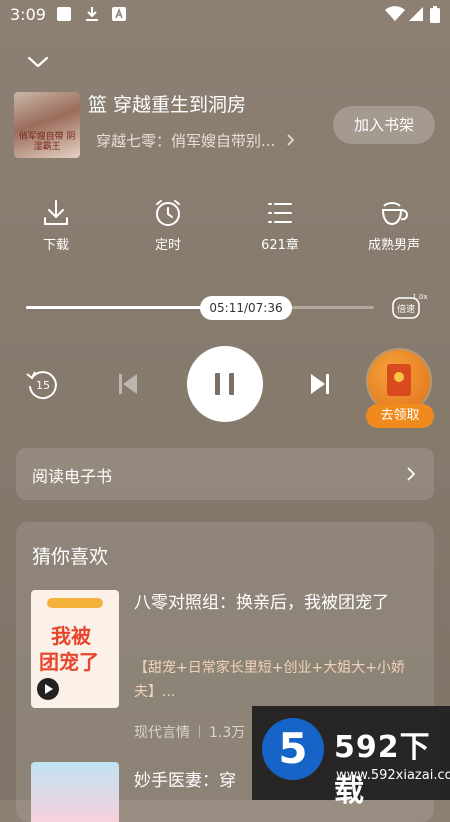 The image size is (450, 822). What do you see at coordinates (280, 213) in the screenshot?
I see `chapter-list-icon` at bounding box center [280, 213].